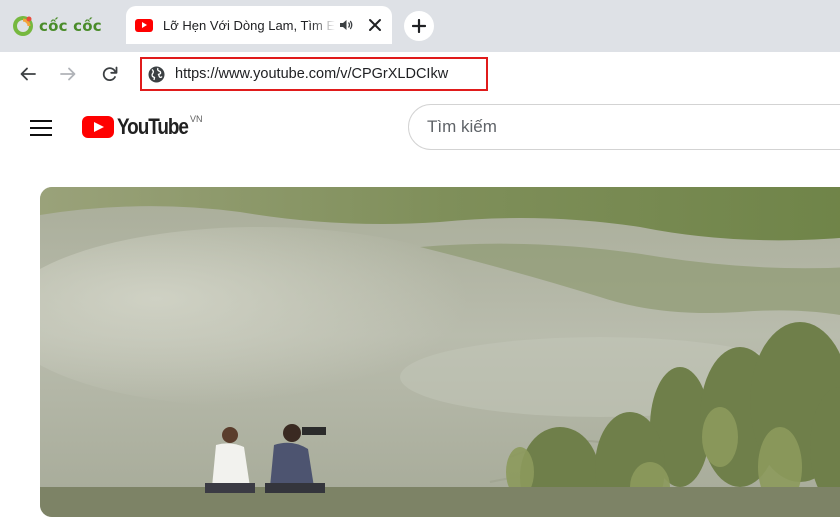 This screenshot has height=517, width=840. What do you see at coordinates (156, 74) in the screenshot?
I see `globe-icon` at bounding box center [156, 74].